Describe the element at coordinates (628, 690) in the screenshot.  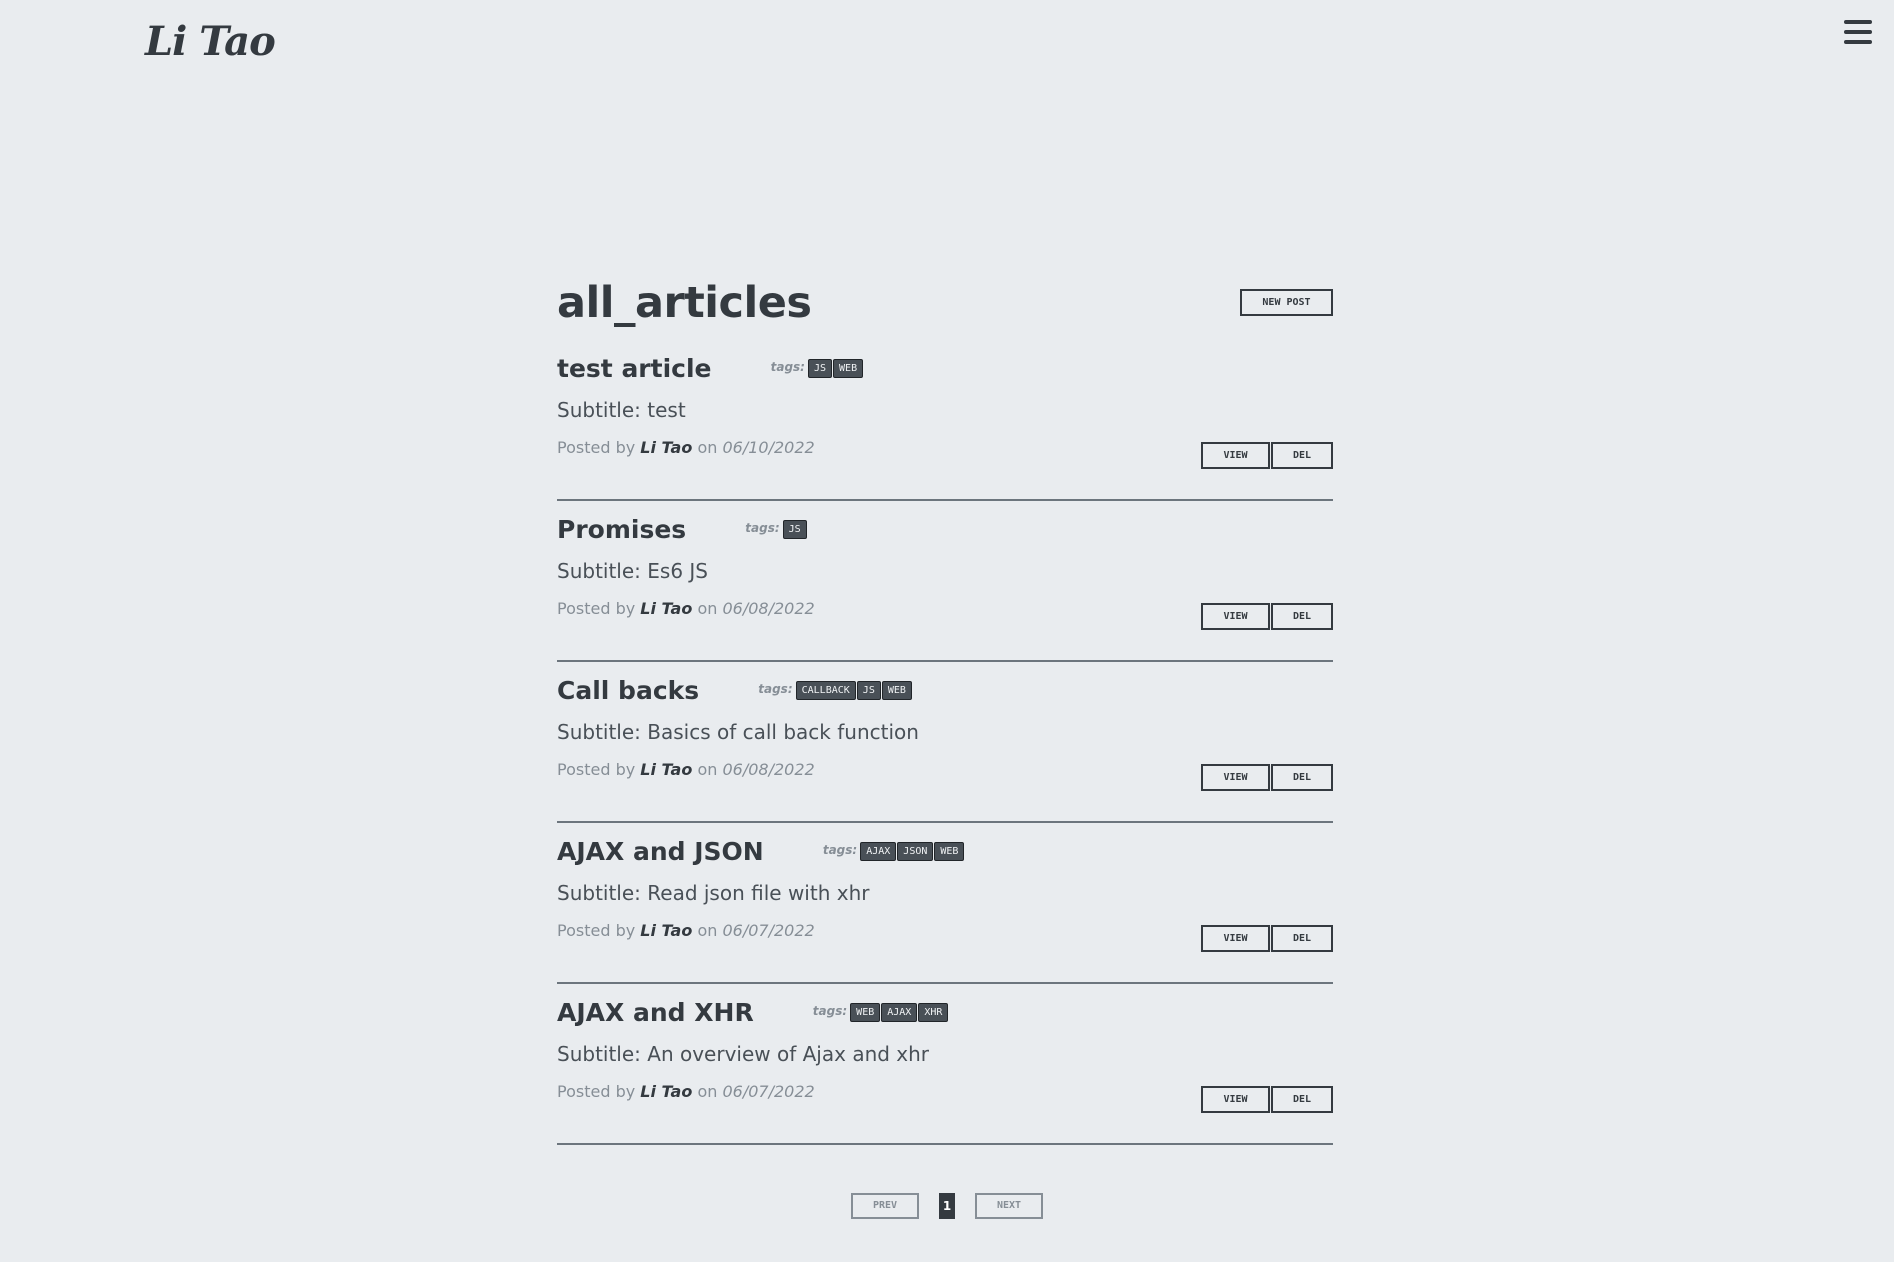
I see `article-title: Call backs` at that location.